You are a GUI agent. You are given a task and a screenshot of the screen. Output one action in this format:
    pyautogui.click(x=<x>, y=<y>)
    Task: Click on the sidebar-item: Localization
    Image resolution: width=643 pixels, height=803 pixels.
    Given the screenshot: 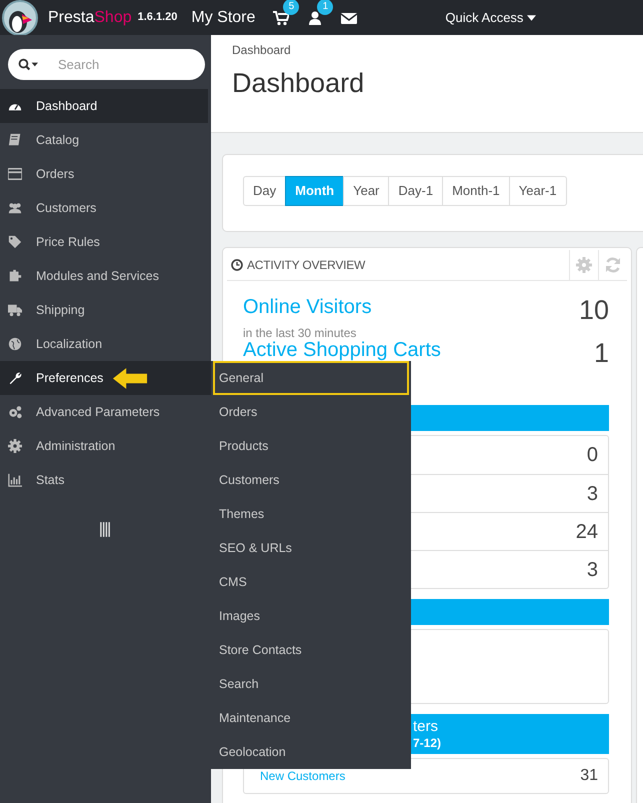 What is the action you would take?
    pyautogui.click(x=105, y=344)
    